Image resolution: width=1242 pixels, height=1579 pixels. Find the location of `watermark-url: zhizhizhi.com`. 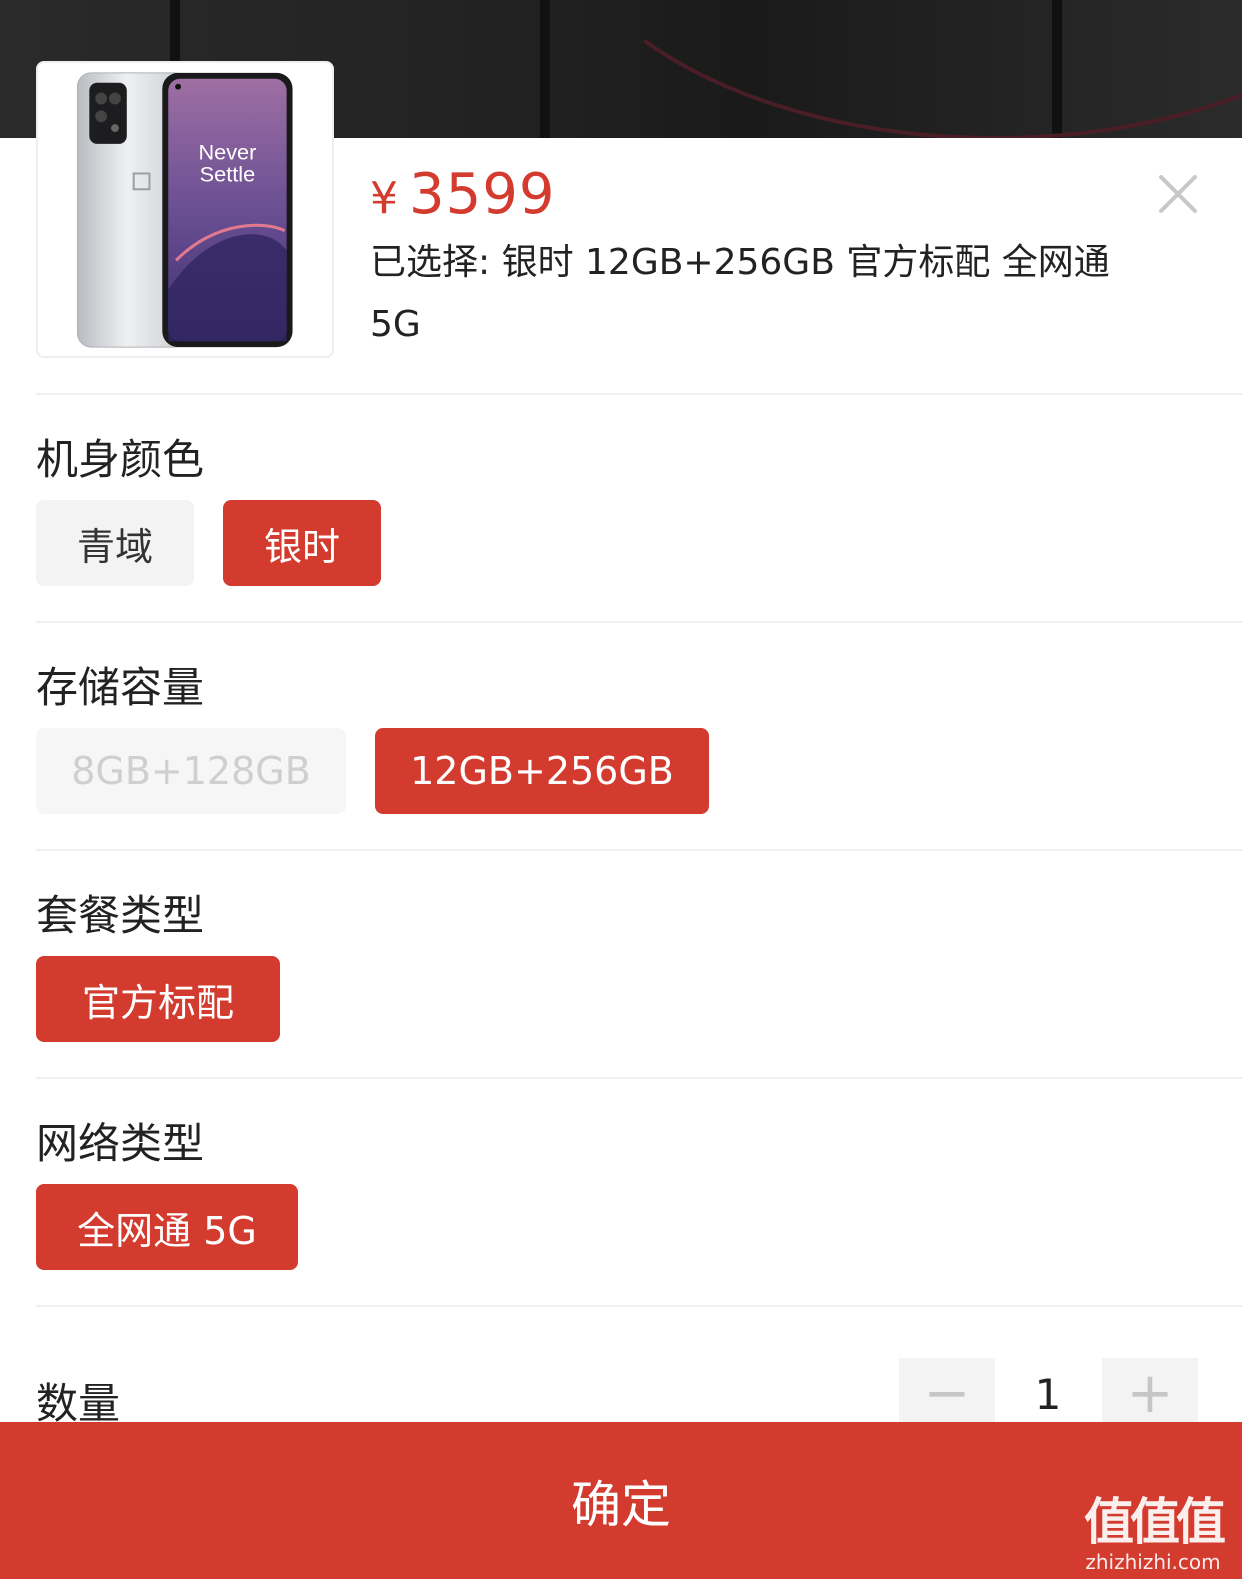

watermark-url: zhizhizhi.com is located at coordinates (1153, 1562).